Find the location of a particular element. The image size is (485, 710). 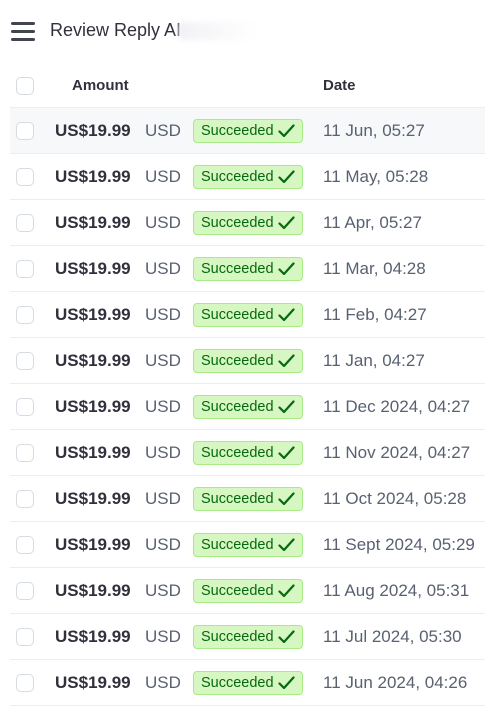

table-header: Amount Date is located at coordinates (247, 86).